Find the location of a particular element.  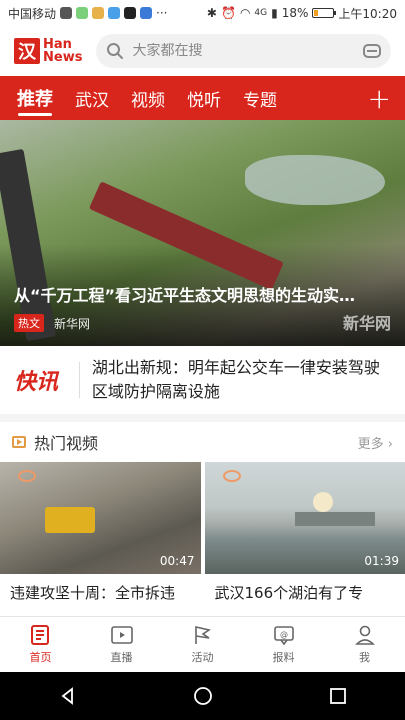

thumb-skyline is located at coordinates (334, 519).